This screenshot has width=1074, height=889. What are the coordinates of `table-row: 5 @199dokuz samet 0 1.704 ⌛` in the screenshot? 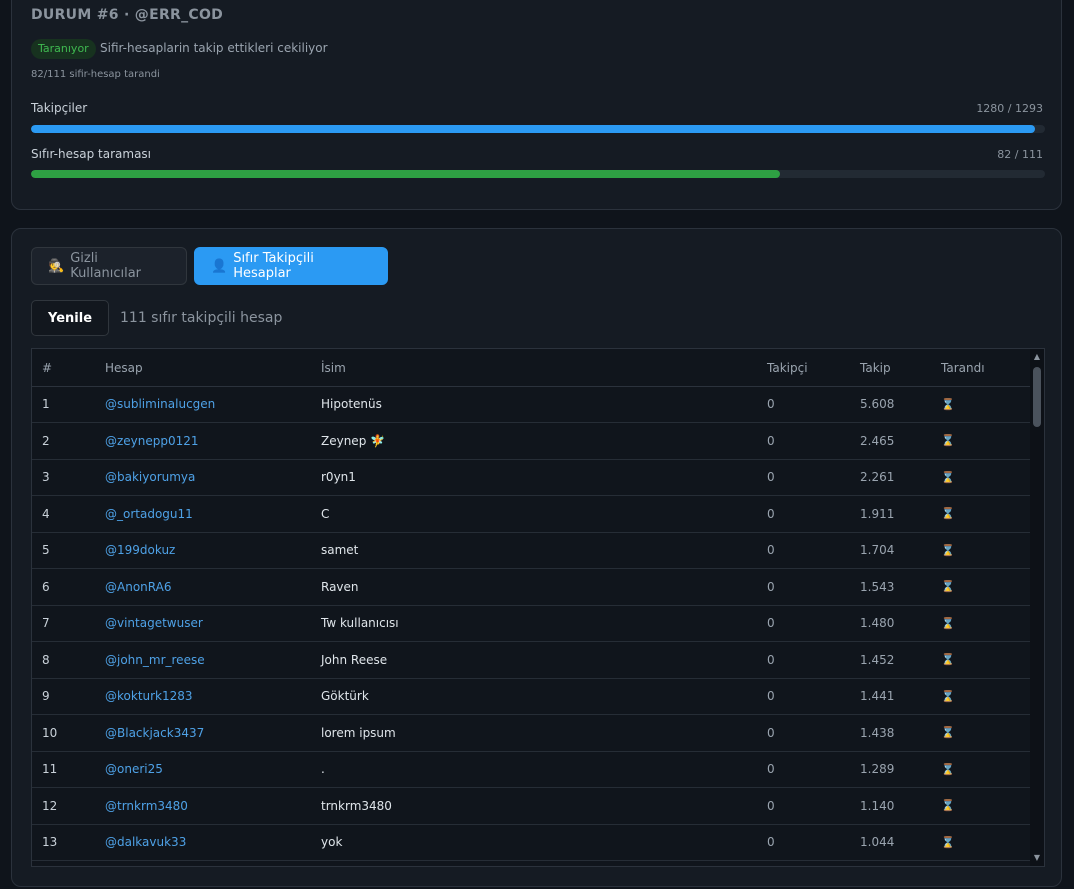 It's located at (531, 550).